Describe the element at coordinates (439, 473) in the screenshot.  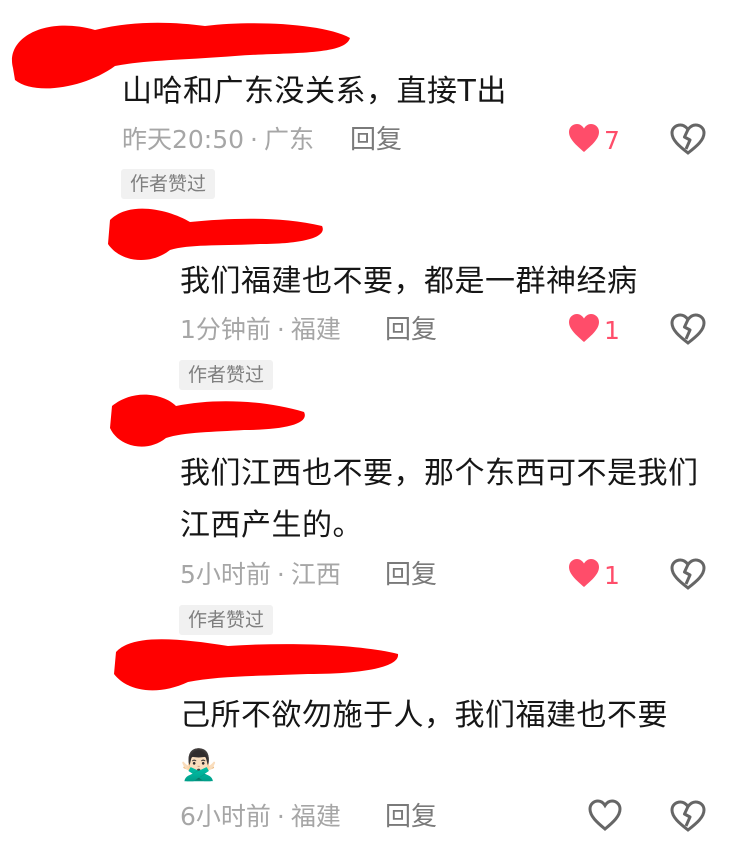
I see `comment-text-line-1: 我们江西也不要，那个东西可不是我们` at that location.